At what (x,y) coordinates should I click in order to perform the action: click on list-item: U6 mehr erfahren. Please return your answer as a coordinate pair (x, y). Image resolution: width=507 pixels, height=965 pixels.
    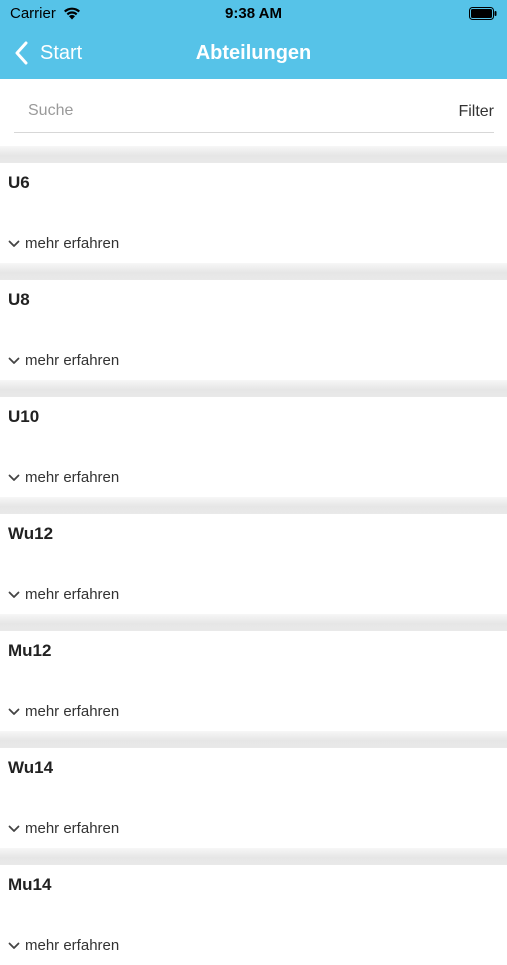
    Looking at the image, I should click on (253, 213).